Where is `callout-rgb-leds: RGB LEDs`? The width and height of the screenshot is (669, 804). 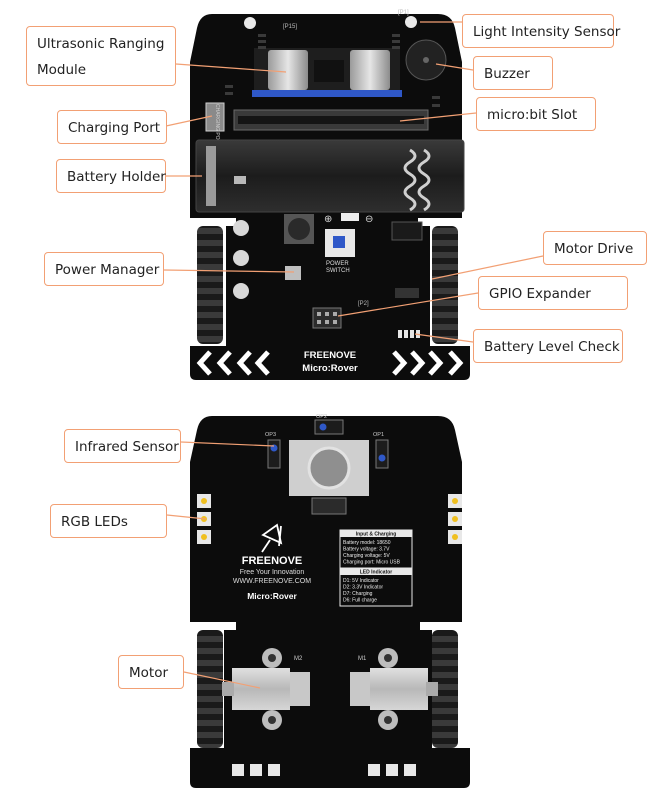 callout-rgb-leds: RGB LEDs is located at coordinates (108, 521).